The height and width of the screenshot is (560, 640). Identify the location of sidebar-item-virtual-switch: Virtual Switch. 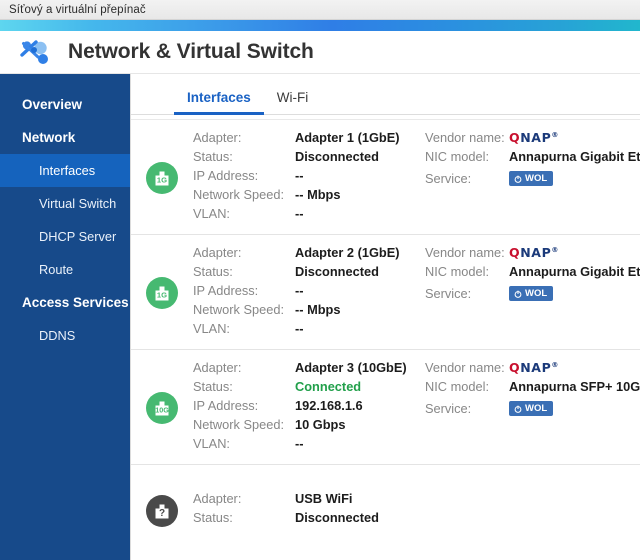
(65, 203).